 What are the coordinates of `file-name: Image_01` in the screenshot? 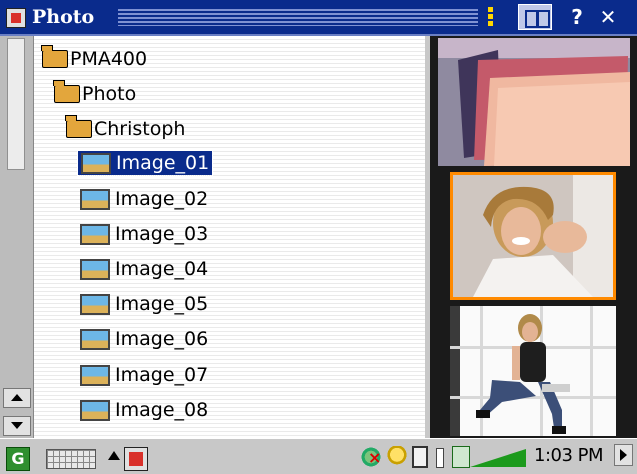 It's located at (163, 163).